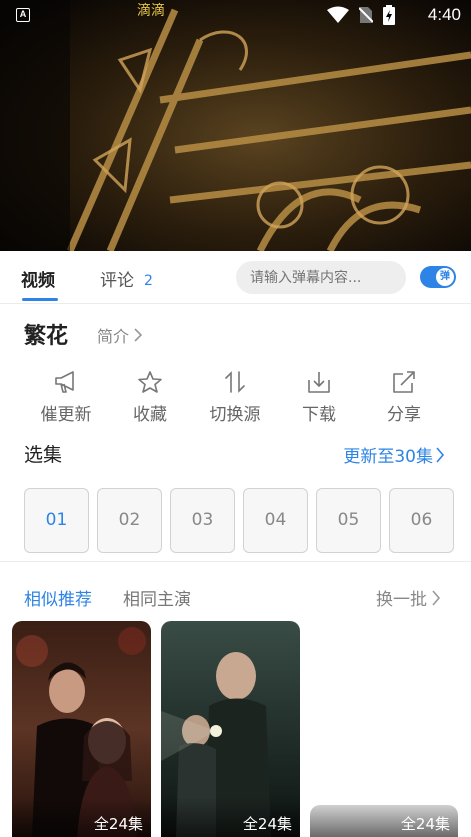  I want to click on episode-item: 06, so click(421, 520).